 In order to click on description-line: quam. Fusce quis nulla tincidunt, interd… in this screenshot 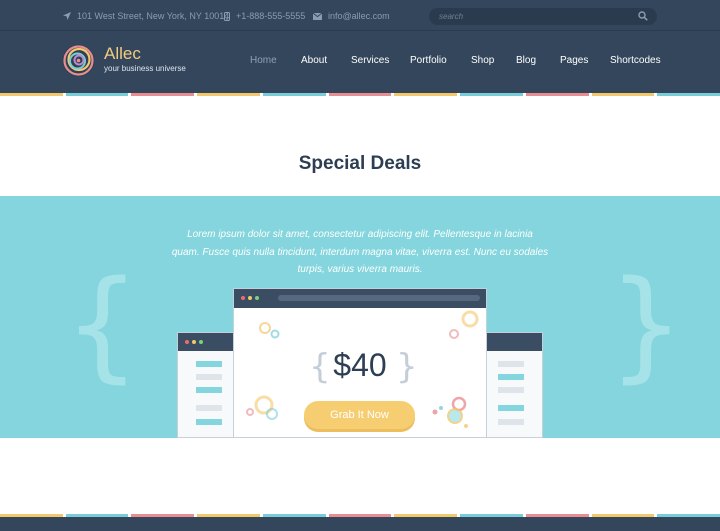, I will do `click(360, 252)`.